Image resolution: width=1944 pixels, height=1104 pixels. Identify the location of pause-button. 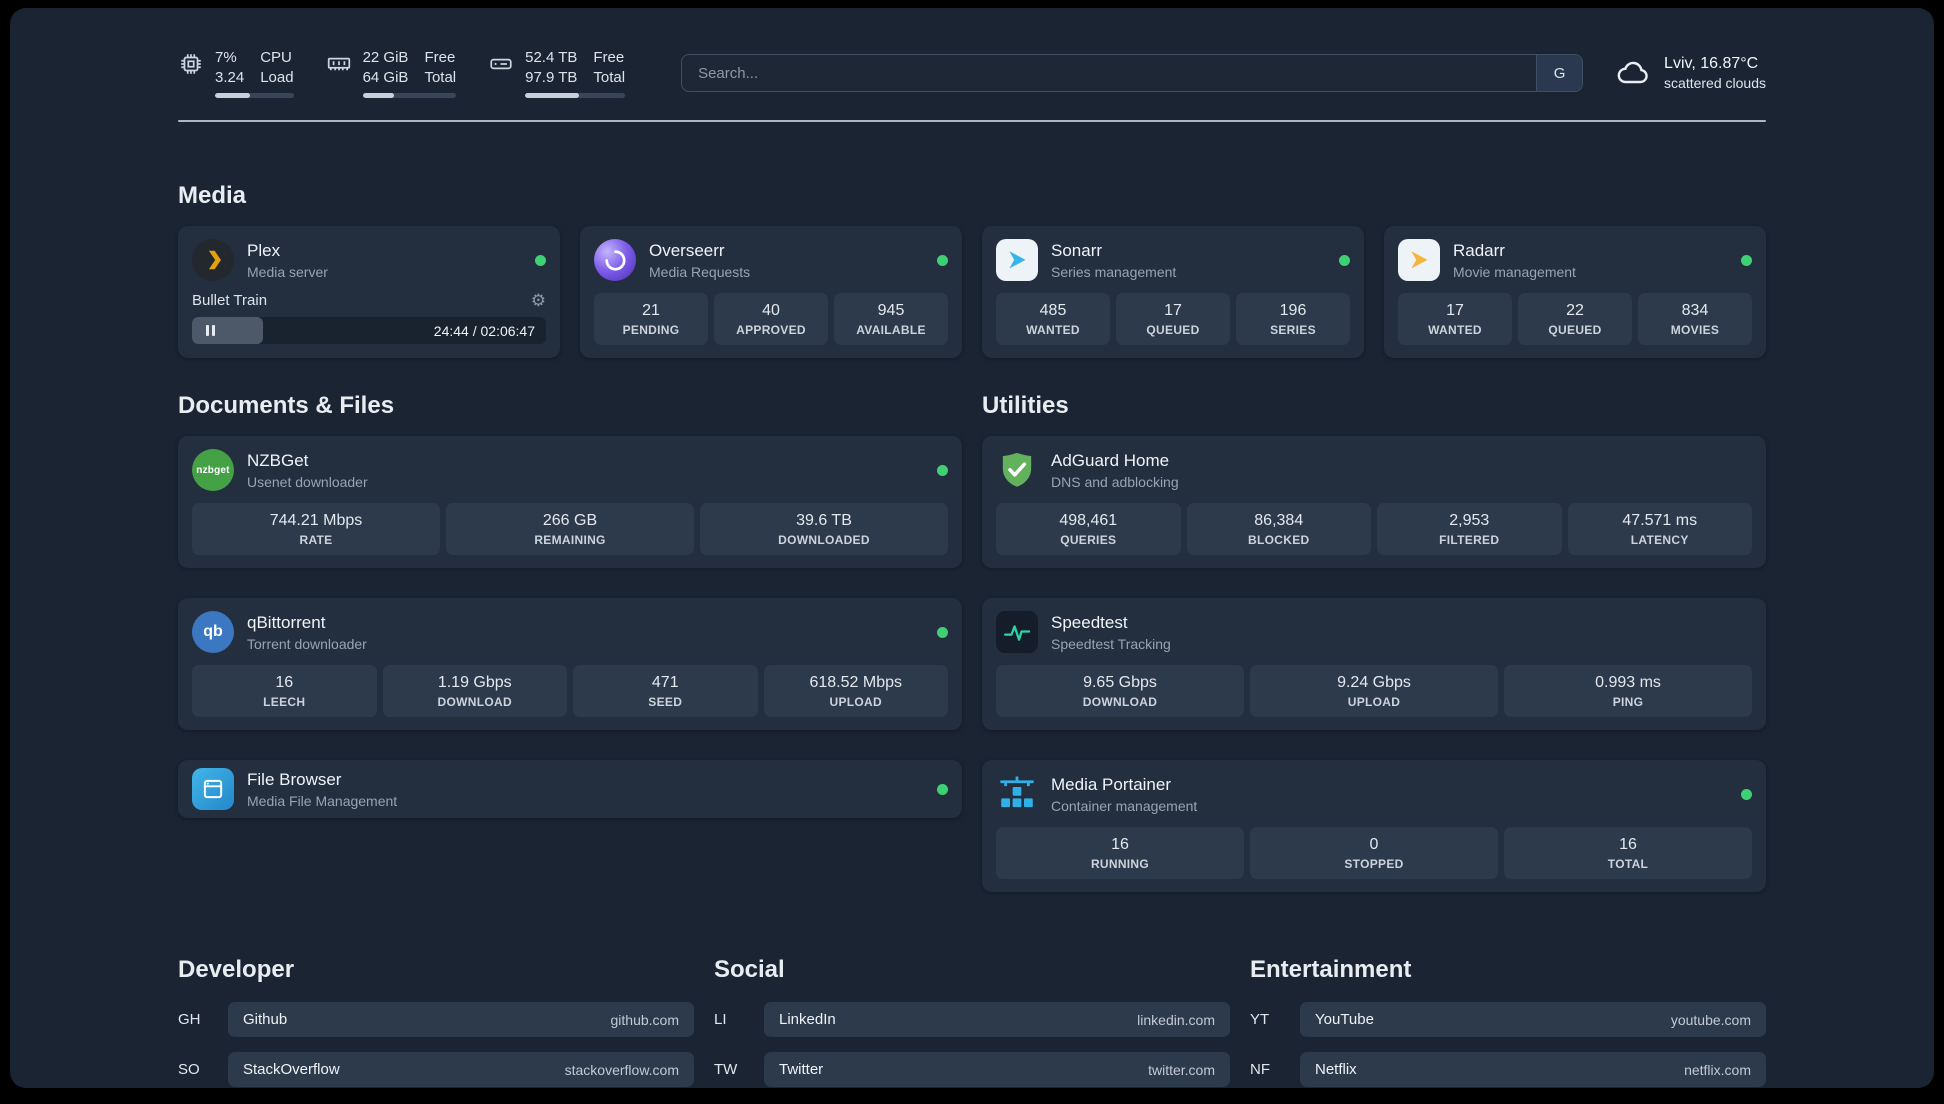
(210, 330).